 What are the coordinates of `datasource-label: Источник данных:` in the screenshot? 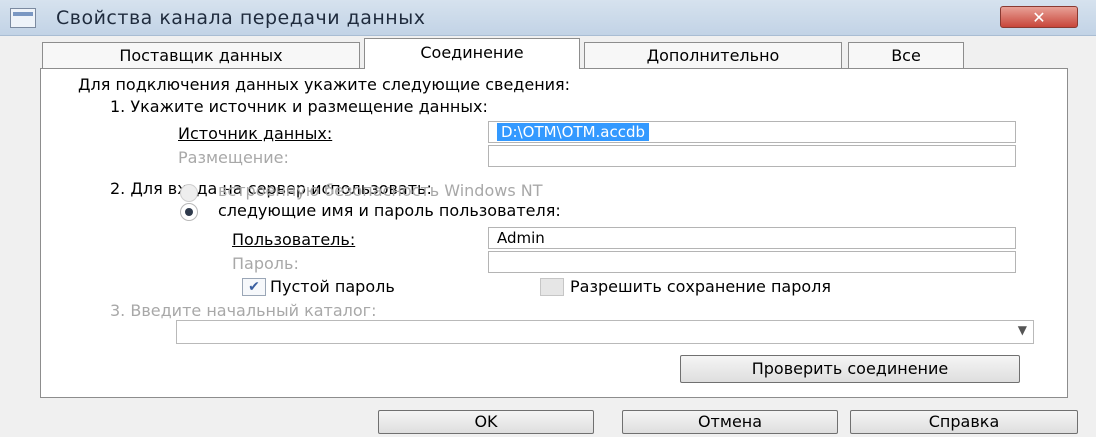 It's located at (255, 133).